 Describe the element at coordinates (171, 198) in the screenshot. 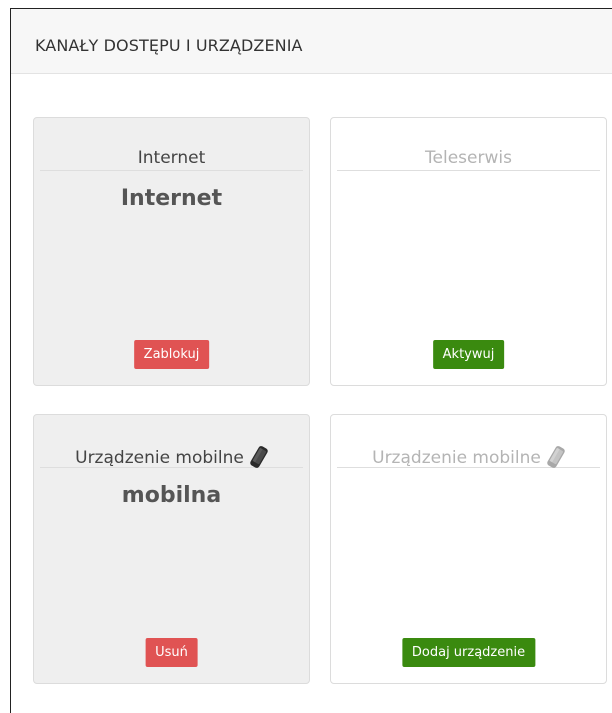

I see `card-internet-value: Internet` at that location.